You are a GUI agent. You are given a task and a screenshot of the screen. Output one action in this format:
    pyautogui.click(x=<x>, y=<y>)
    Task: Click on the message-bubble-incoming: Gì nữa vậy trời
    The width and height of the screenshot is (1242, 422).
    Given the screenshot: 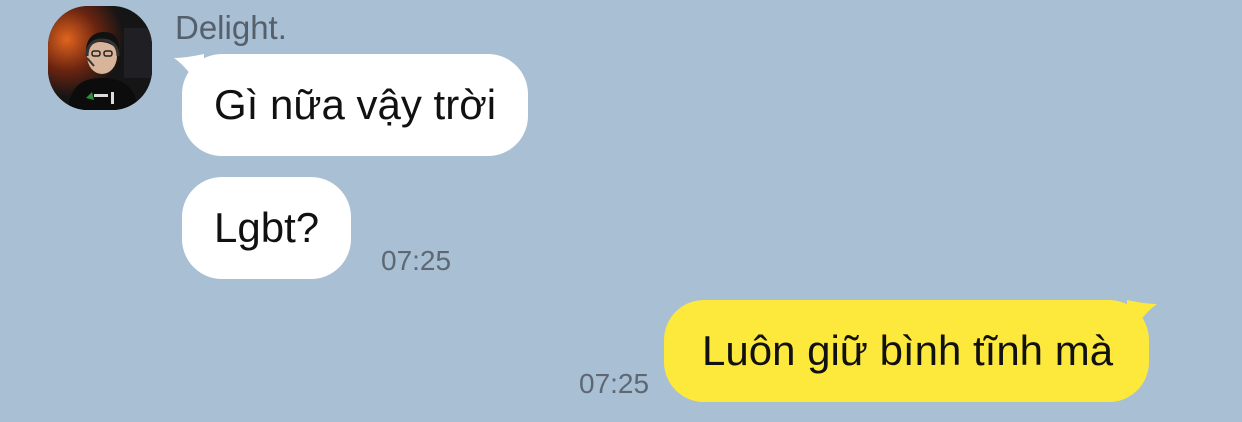 What is the action you would take?
    pyautogui.click(x=351, y=105)
    